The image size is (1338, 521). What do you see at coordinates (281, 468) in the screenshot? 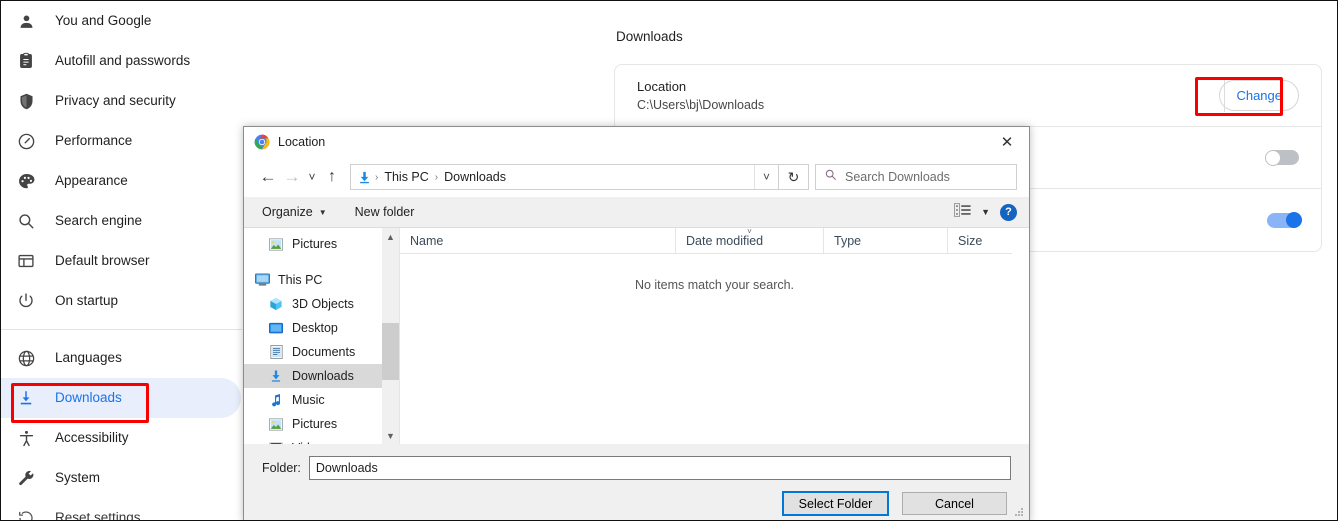
I see `folder-label: Folder:` at bounding box center [281, 468].